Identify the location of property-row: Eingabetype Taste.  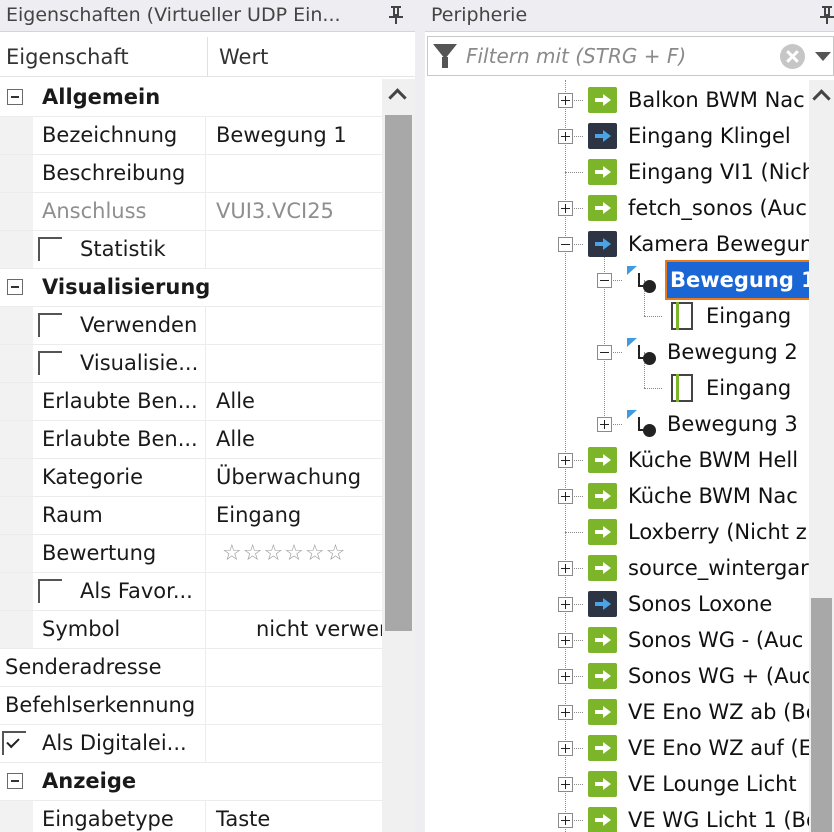
(191, 816).